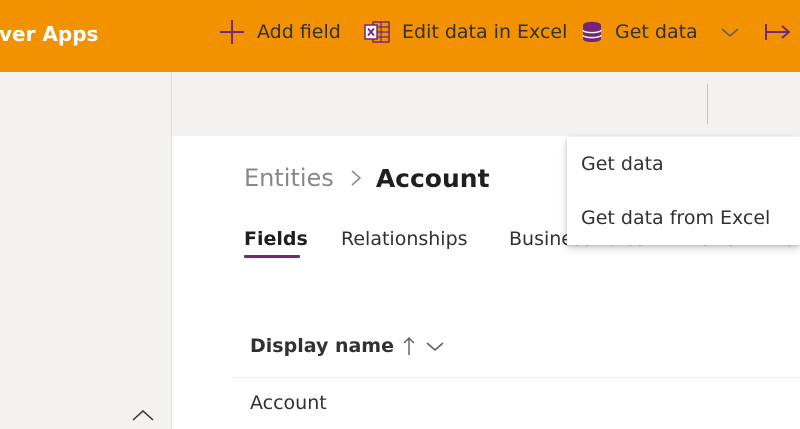  What do you see at coordinates (592, 31) in the screenshot?
I see `database-icon` at bounding box center [592, 31].